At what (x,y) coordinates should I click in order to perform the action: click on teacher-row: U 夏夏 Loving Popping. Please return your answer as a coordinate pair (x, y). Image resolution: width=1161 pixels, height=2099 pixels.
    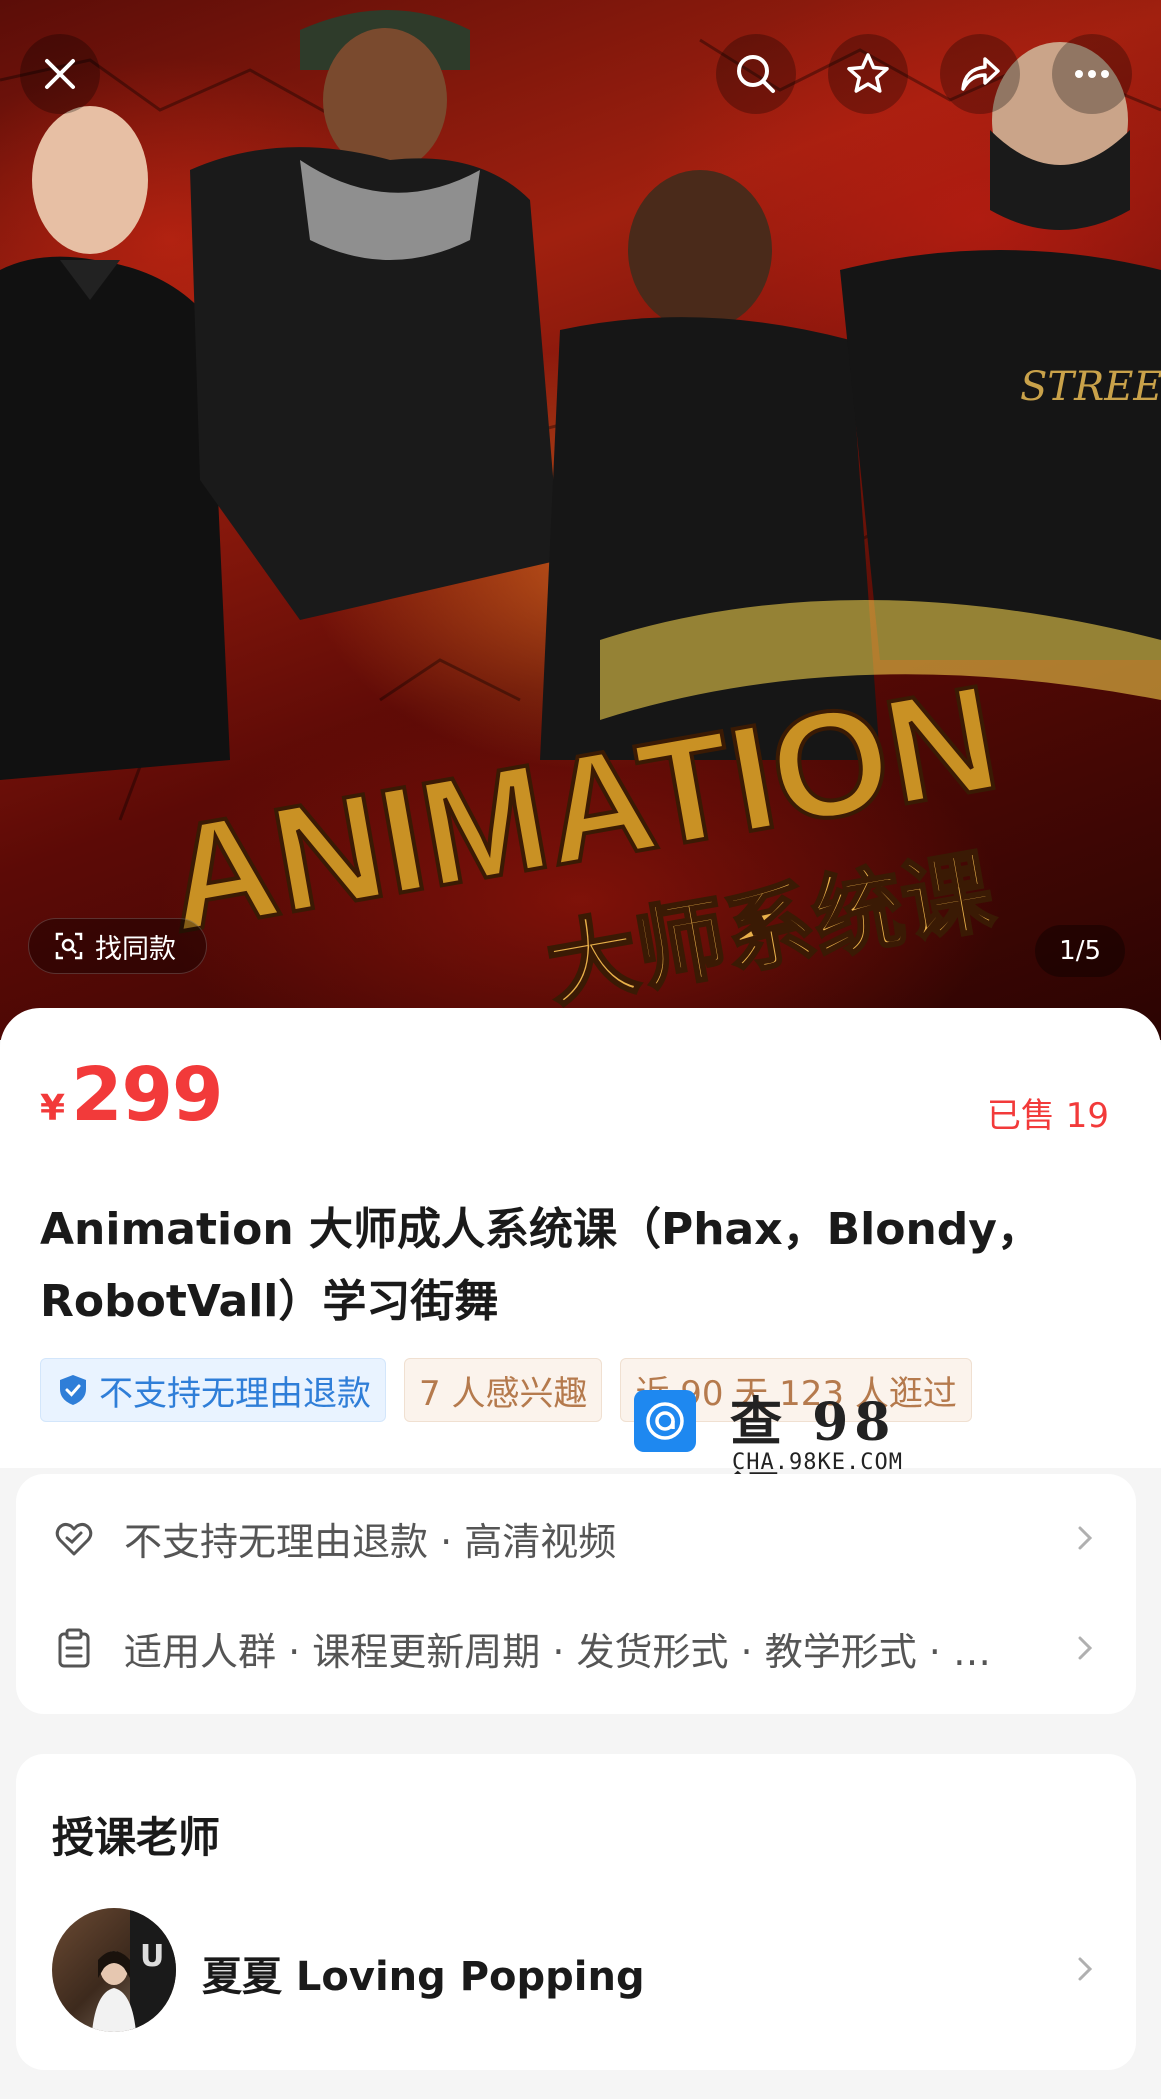
    Looking at the image, I should click on (576, 1969).